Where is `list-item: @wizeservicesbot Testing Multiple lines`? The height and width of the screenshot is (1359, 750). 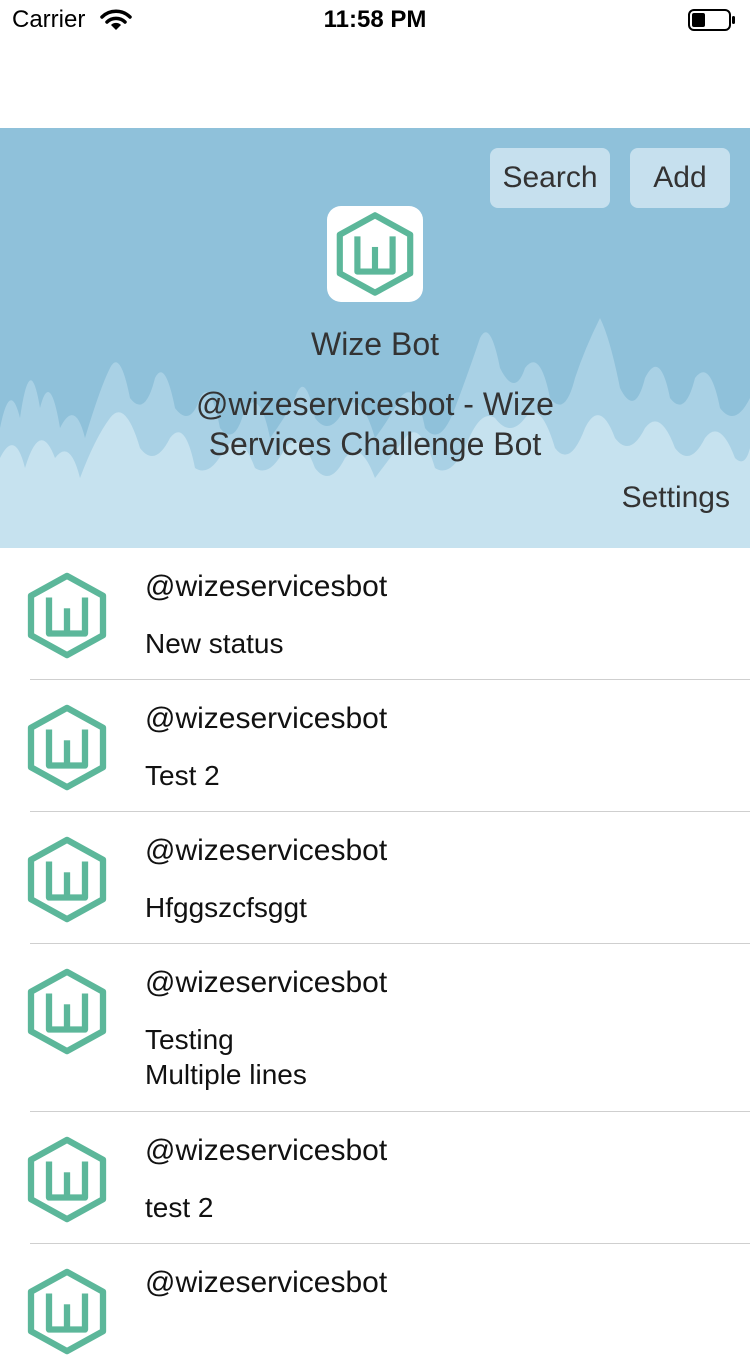 list-item: @wizeservicesbot Testing Multiple lines is located at coordinates (375, 1028).